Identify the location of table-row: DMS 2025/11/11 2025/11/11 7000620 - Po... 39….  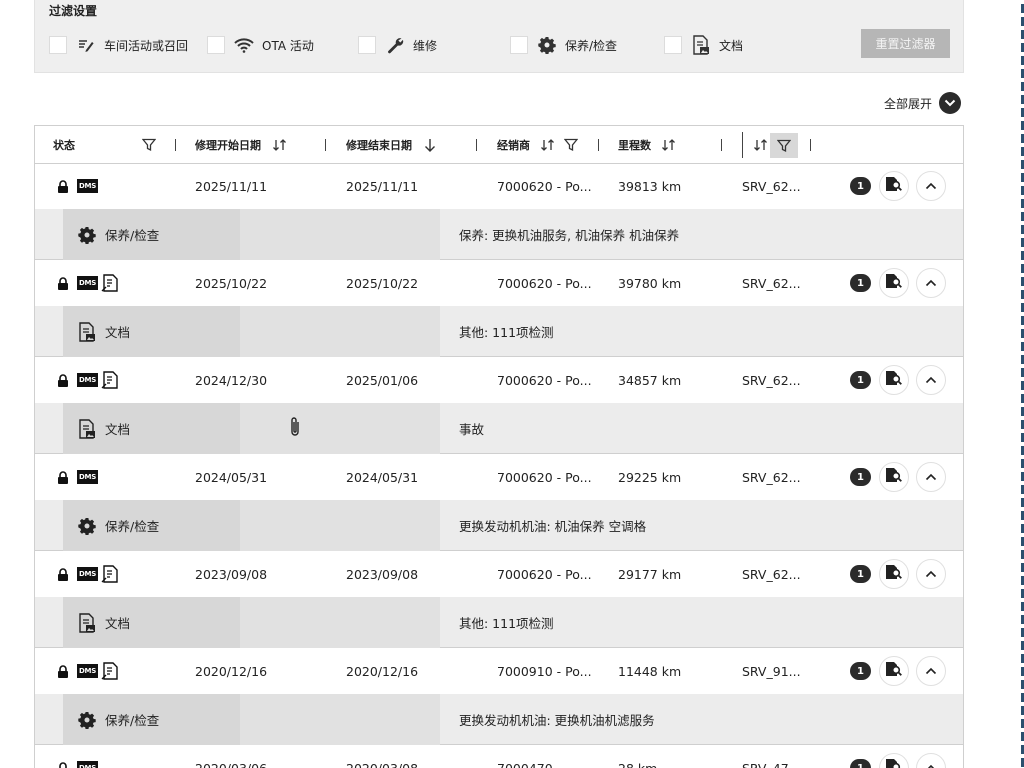
(499, 186).